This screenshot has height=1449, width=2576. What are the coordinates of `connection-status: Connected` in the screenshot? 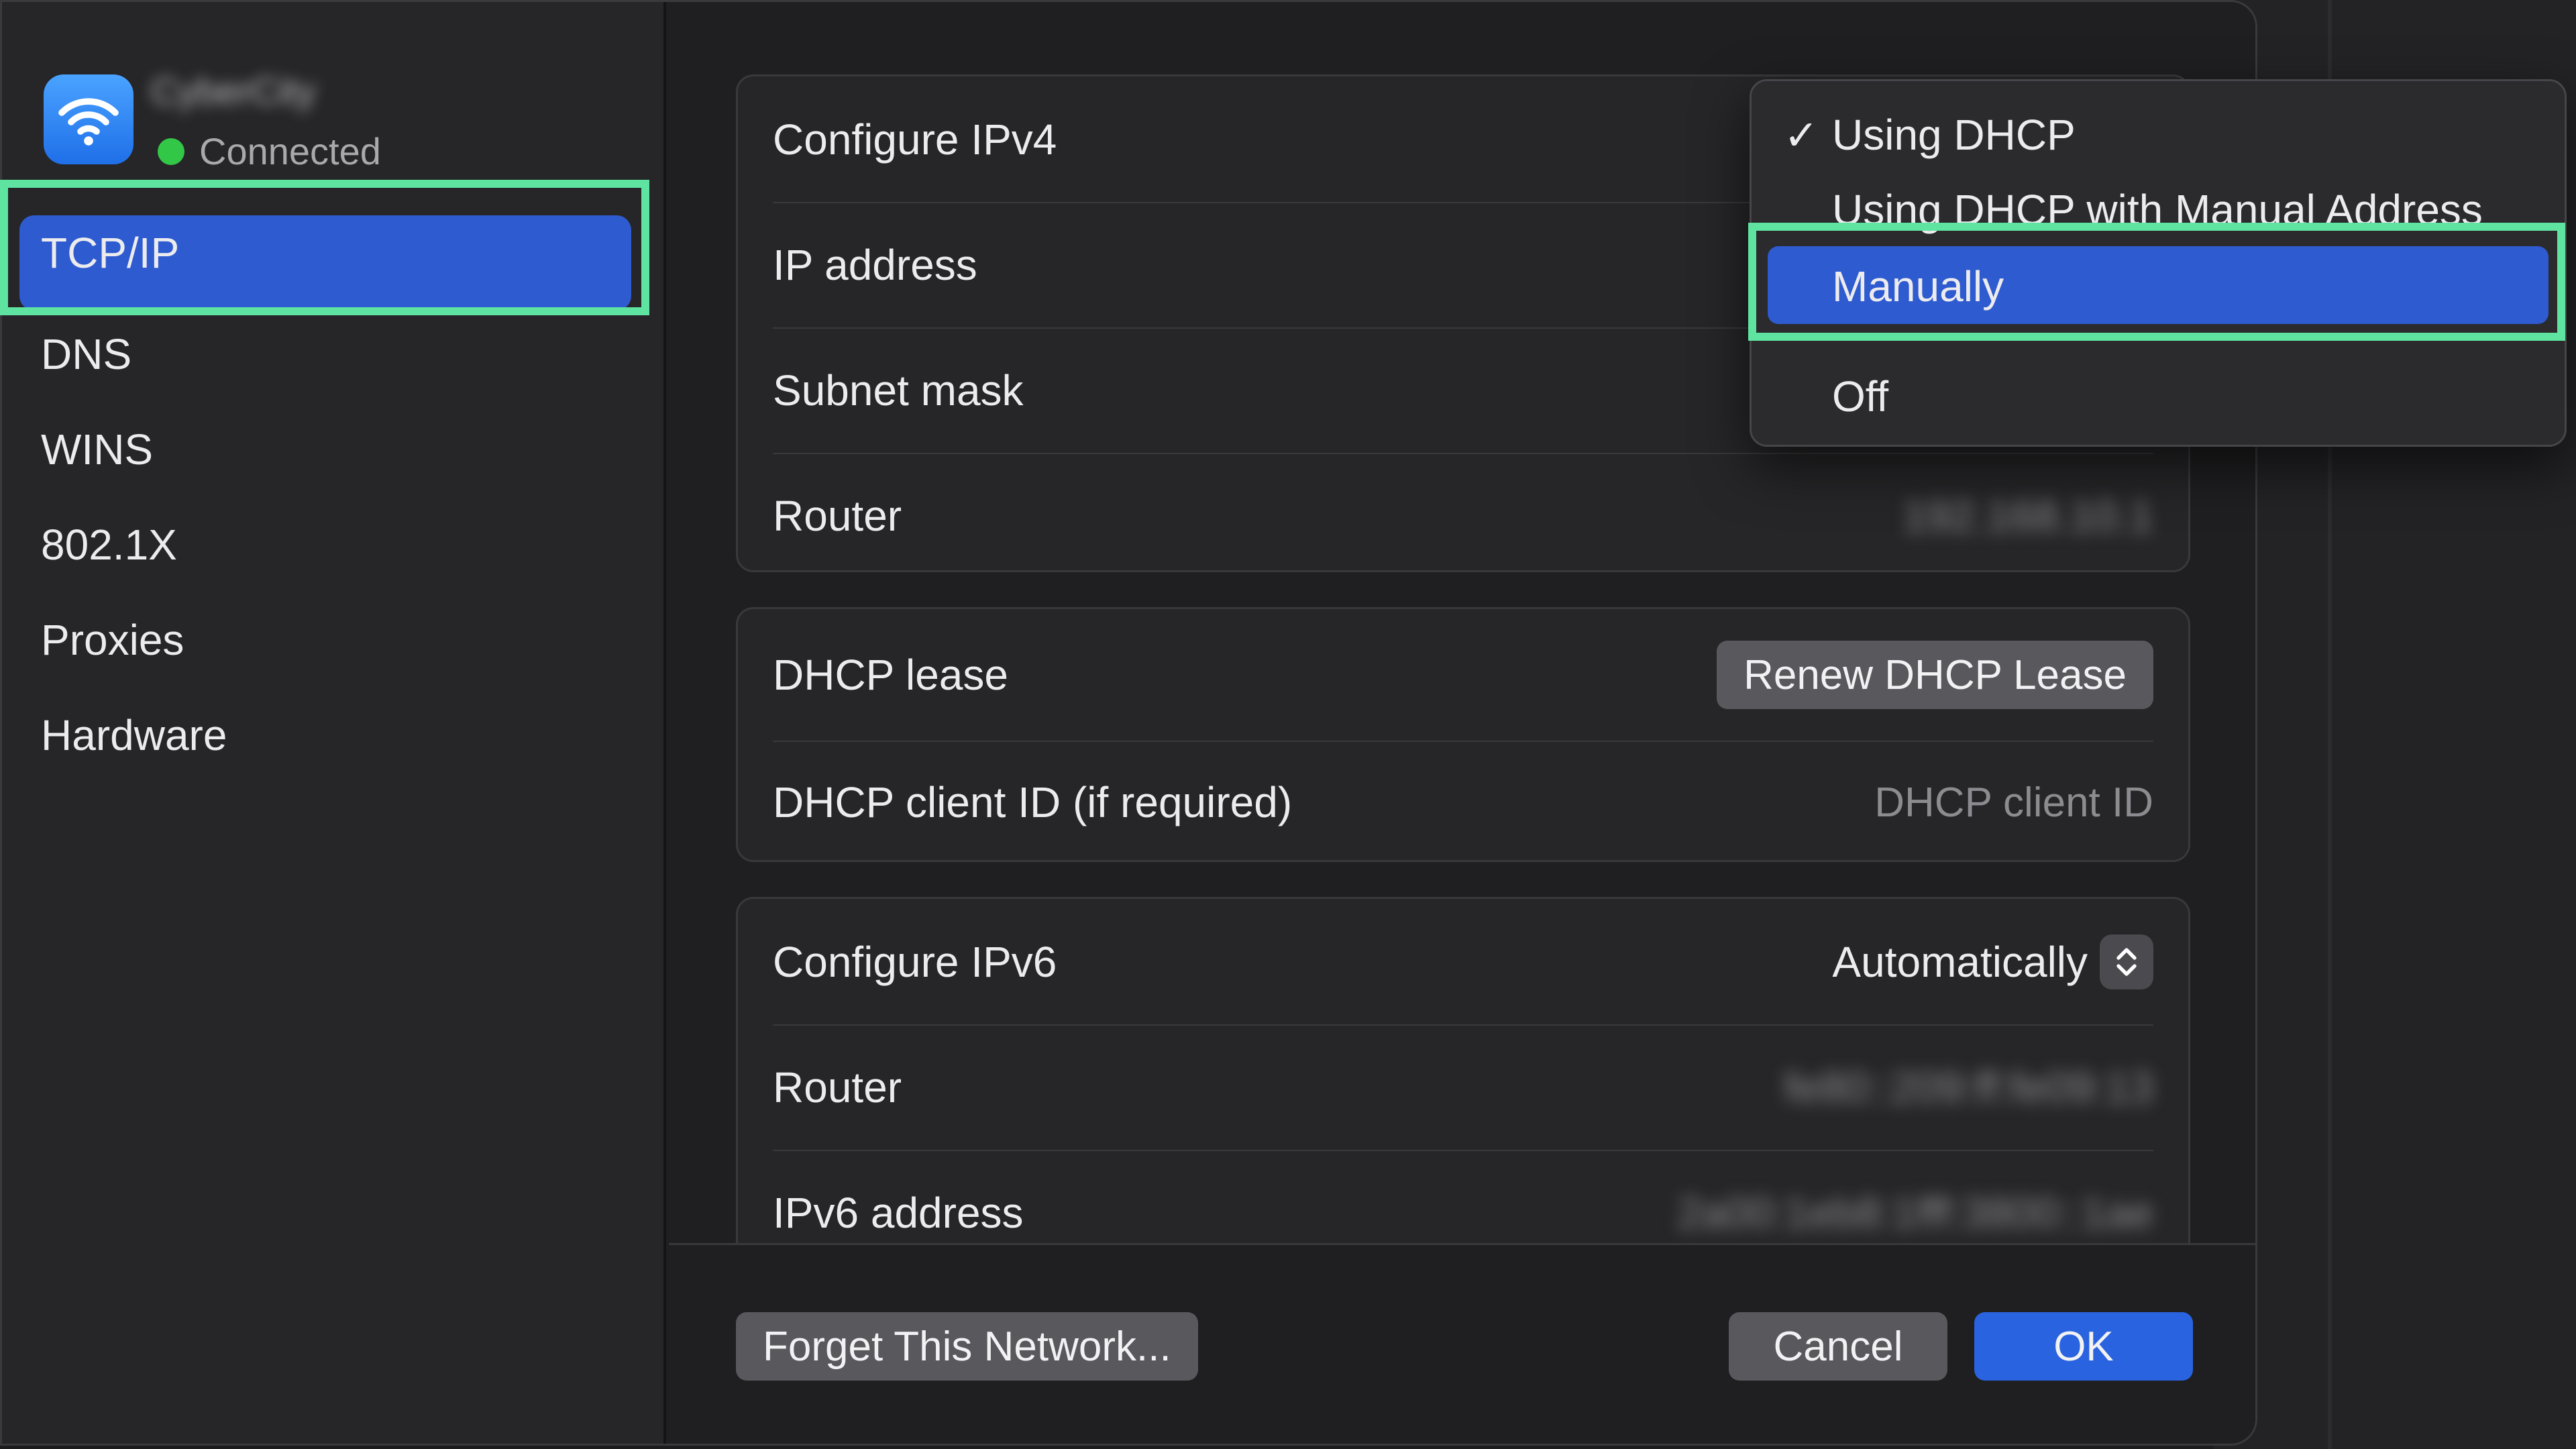 It's located at (269, 151).